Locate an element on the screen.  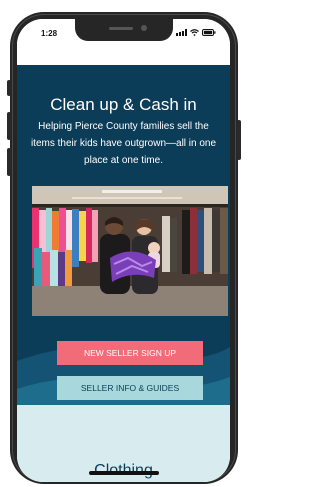
wifi-icon is located at coordinates (194, 32).